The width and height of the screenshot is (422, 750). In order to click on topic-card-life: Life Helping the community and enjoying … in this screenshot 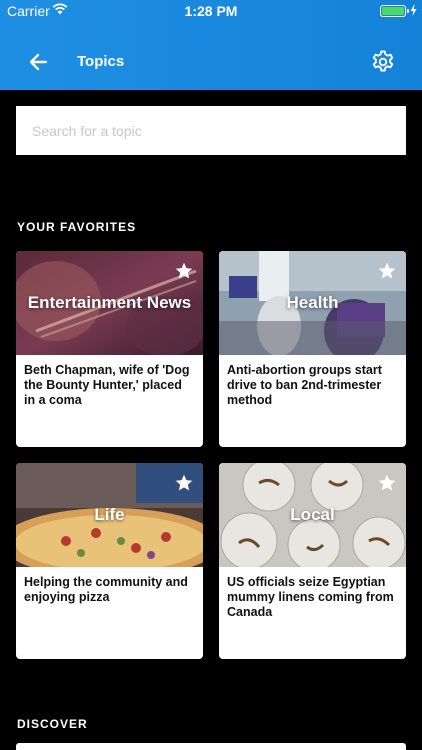, I will do `click(109, 561)`.